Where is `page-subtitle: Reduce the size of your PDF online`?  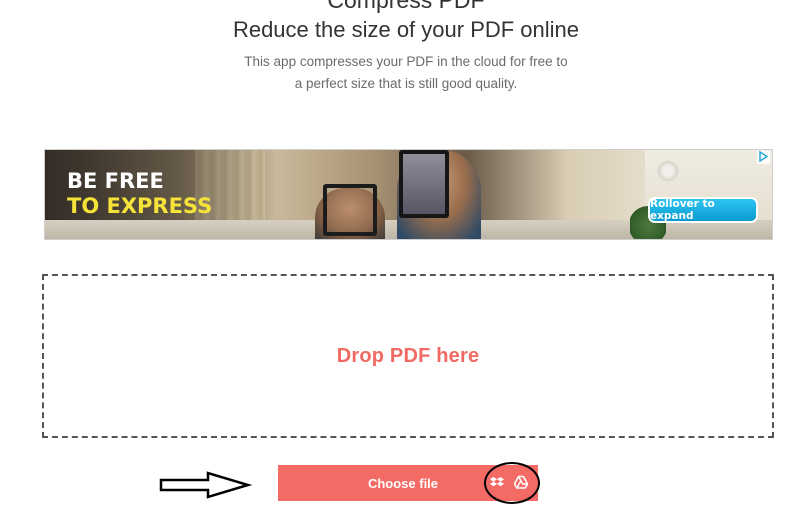 page-subtitle: Reduce the size of your PDF online is located at coordinates (406, 29).